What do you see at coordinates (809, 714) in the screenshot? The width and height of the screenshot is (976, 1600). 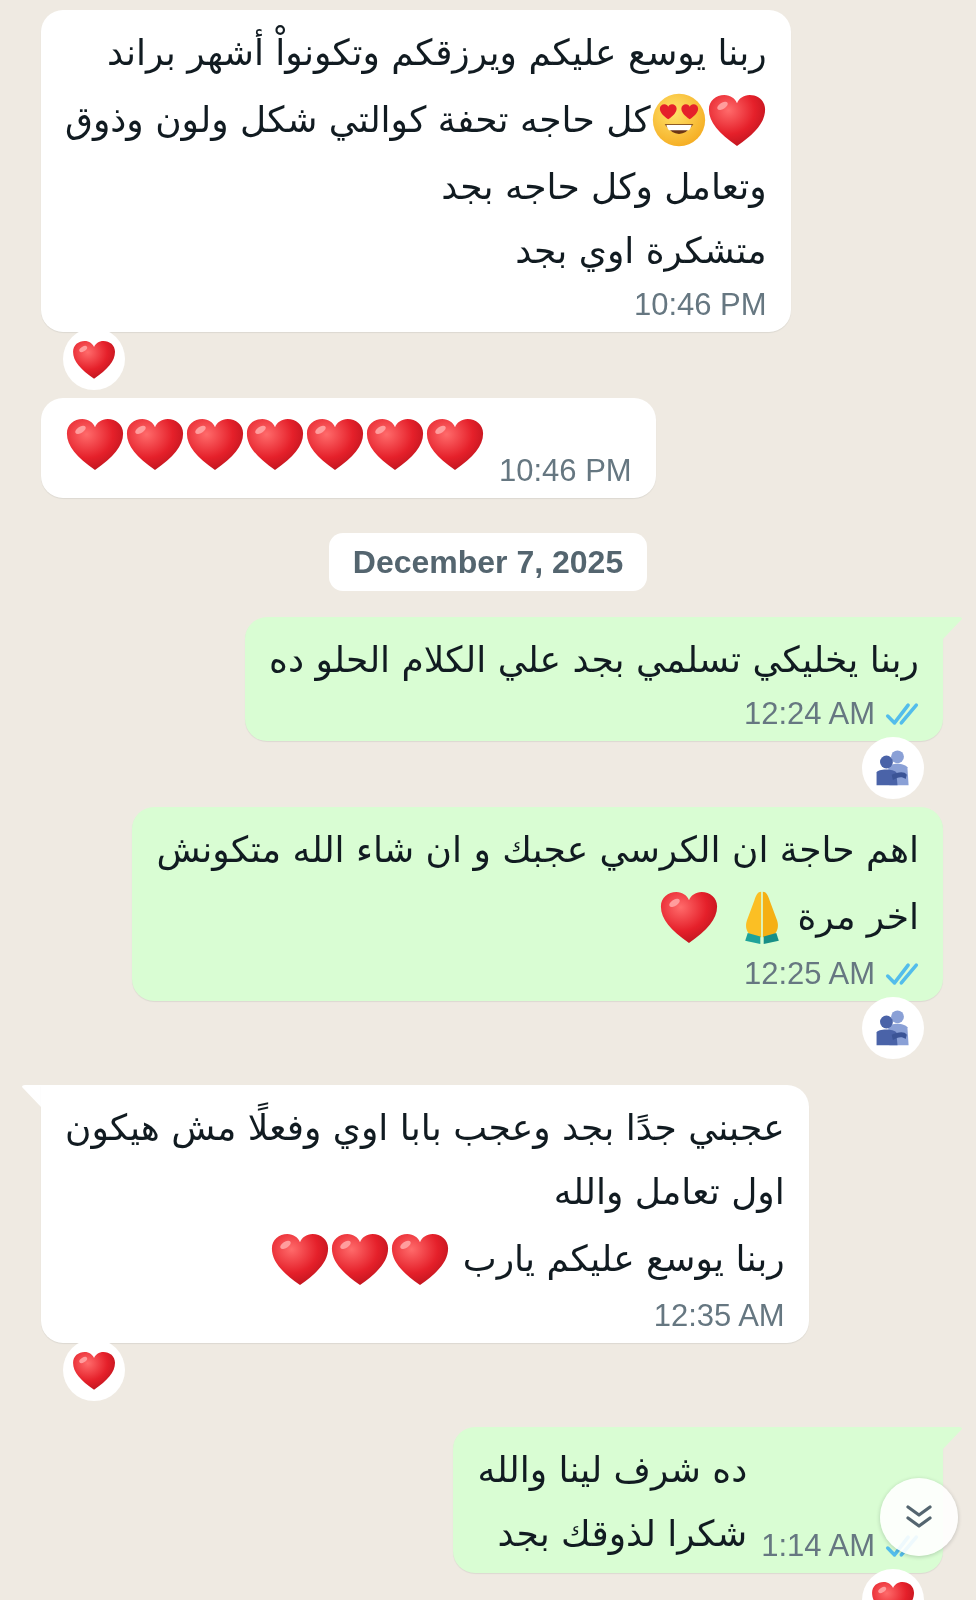 I see `message-time: 12:24 AM` at bounding box center [809, 714].